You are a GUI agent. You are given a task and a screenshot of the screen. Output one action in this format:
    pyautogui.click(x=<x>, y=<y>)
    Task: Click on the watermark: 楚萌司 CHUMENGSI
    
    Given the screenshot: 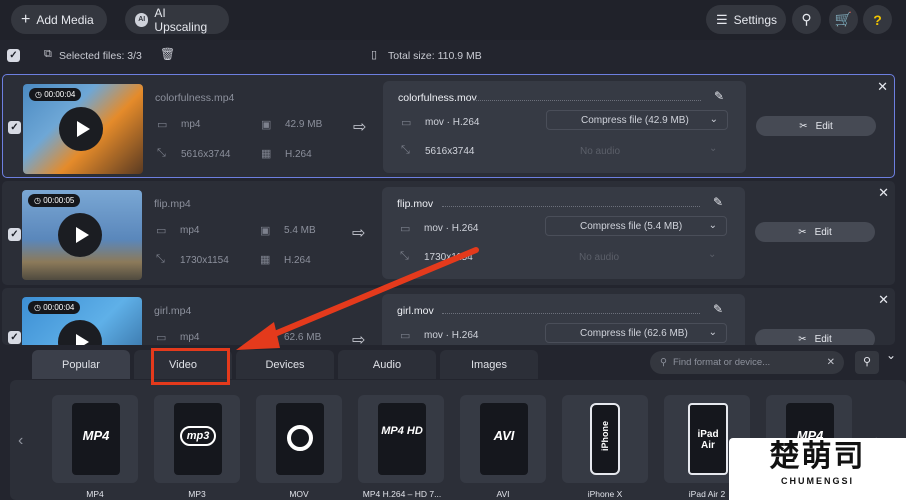 What is the action you would take?
    pyautogui.click(x=817, y=469)
    